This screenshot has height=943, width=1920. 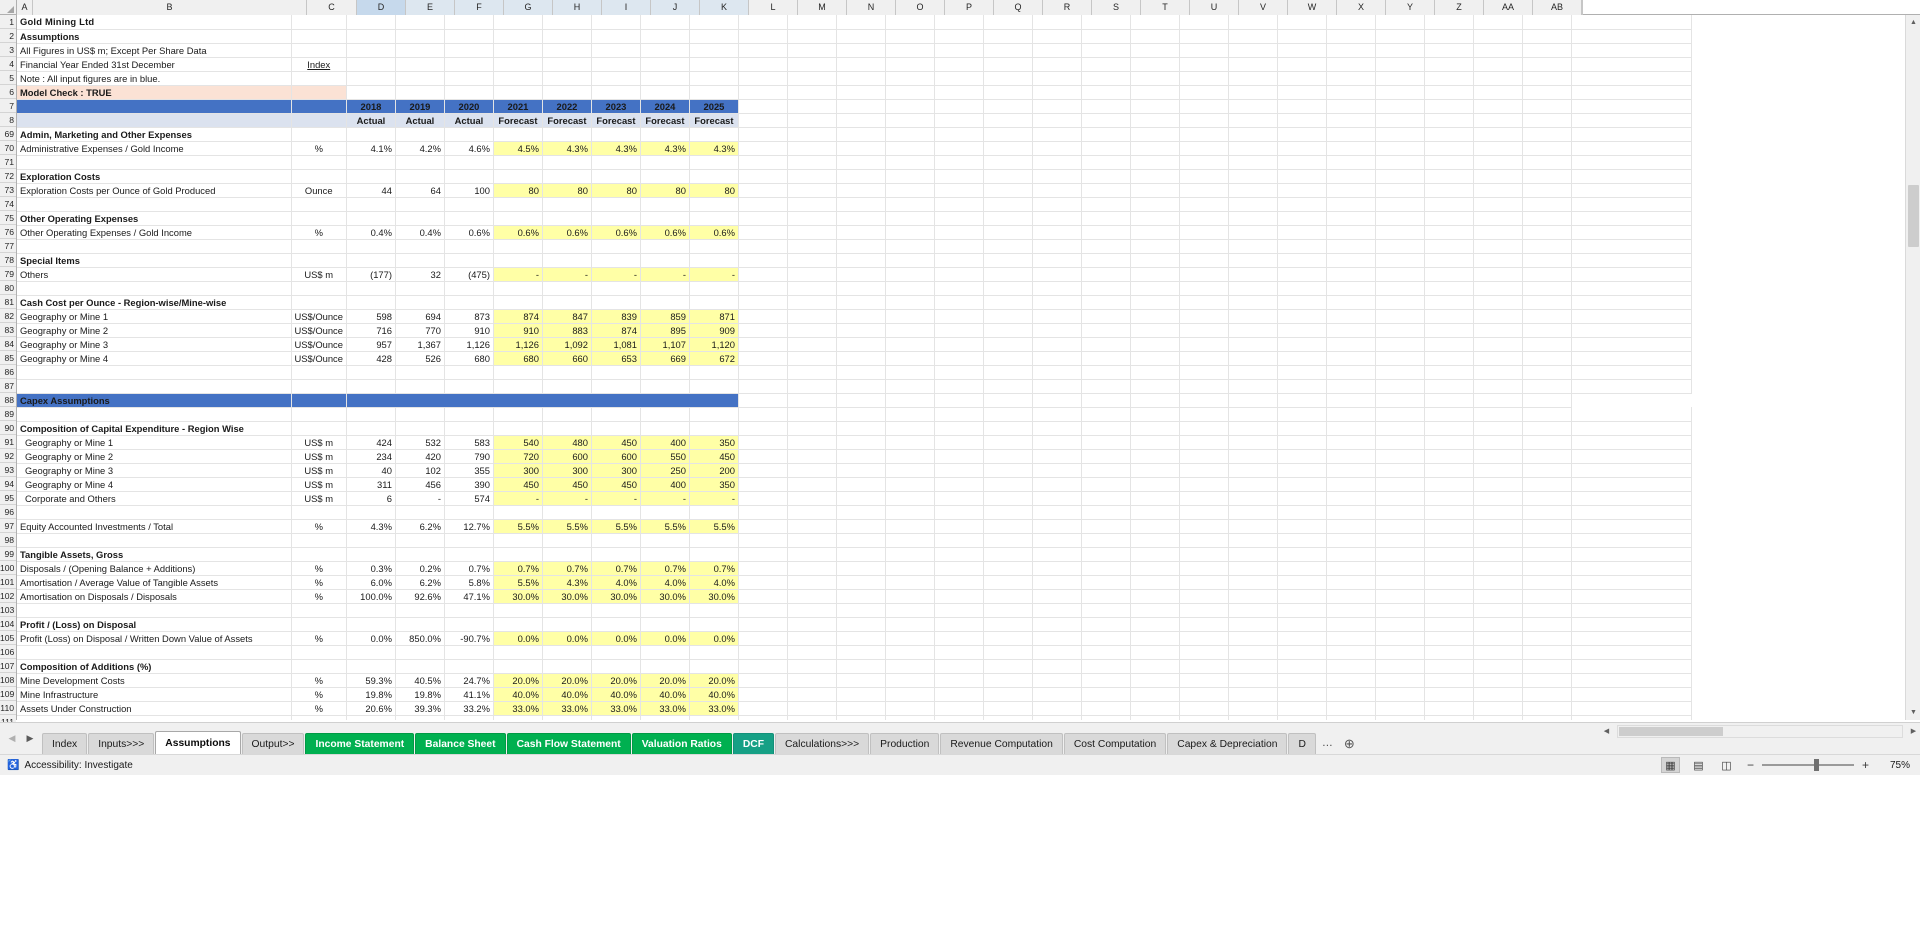 I want to click on column-header-K: K, so click(x=724, y=7).